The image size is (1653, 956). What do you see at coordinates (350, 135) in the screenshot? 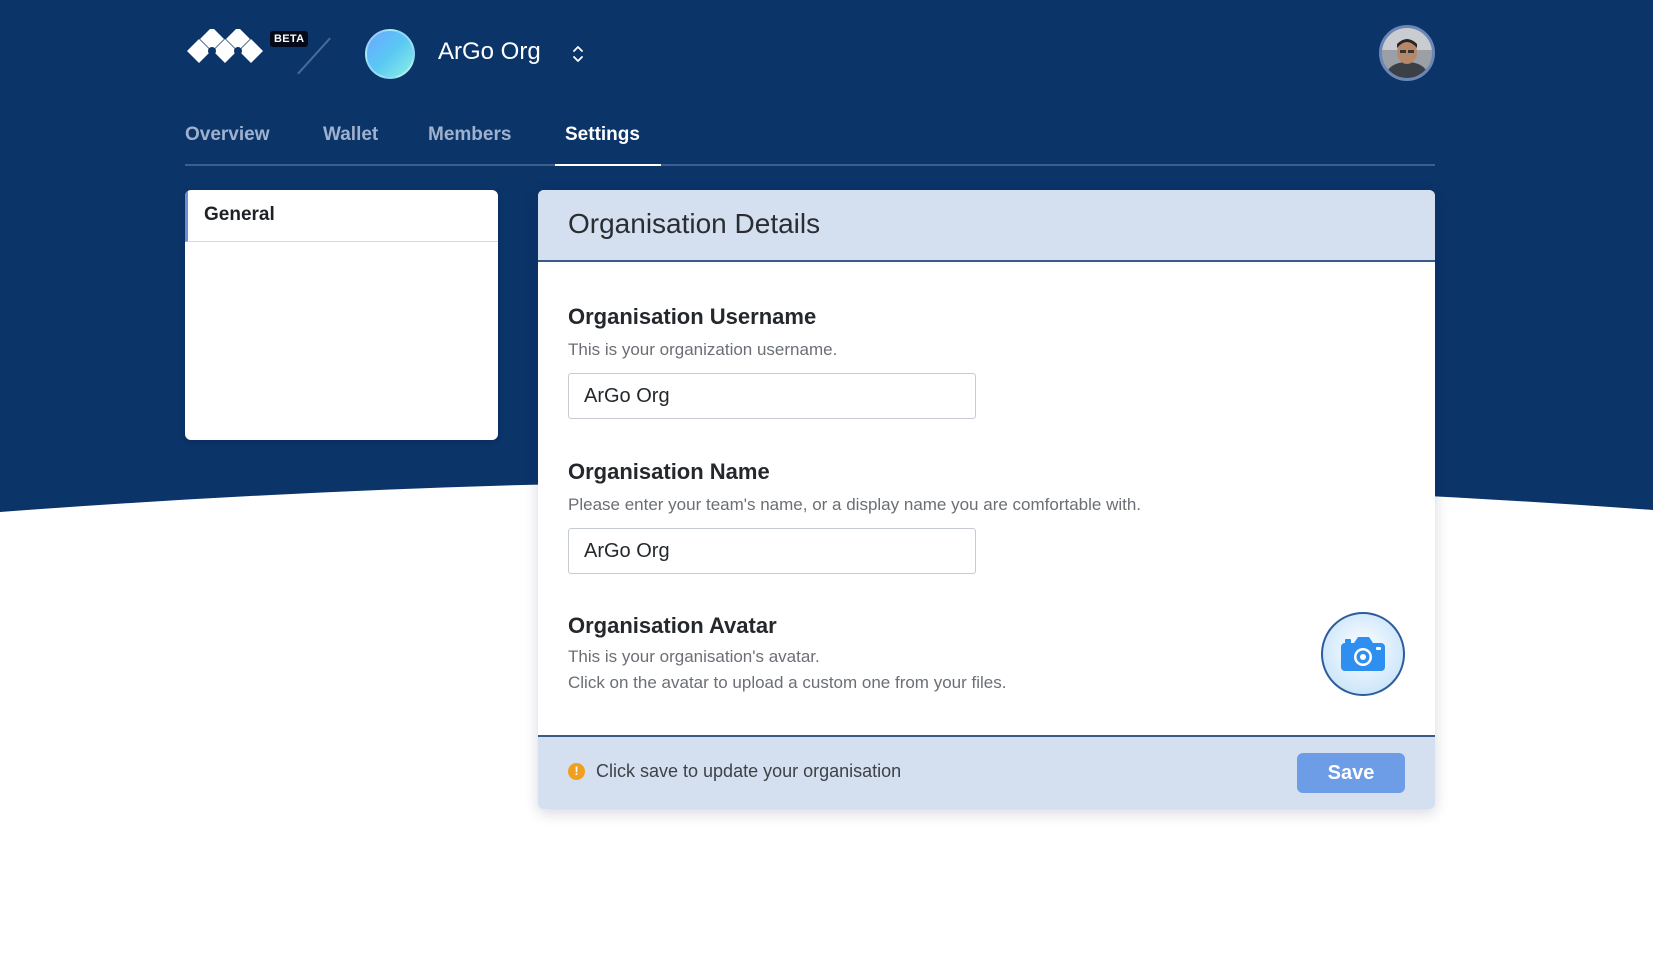
I see `tab-wallet: Wallet` at bounding box center [350, 135].